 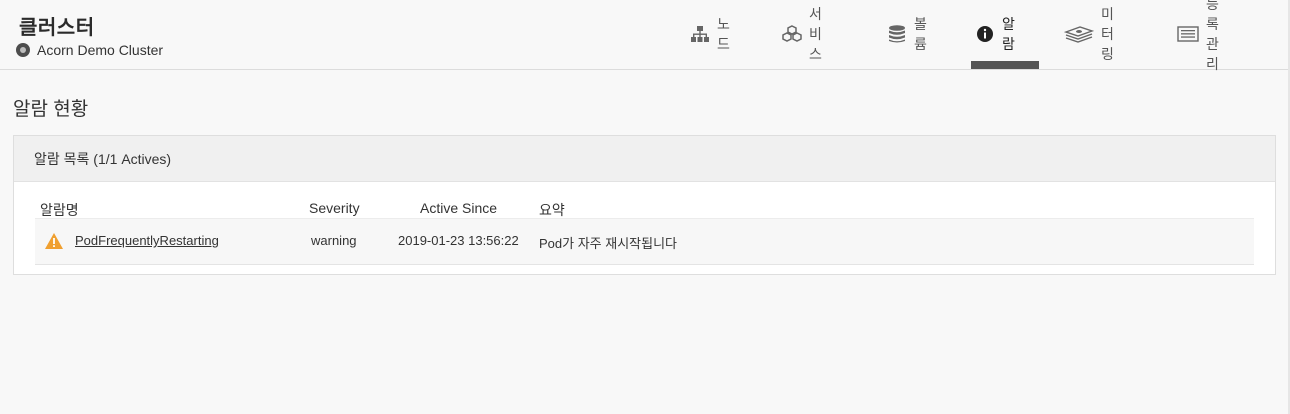 I want to click on alarm-name-link: PodFrequentlyRestarting, so click(x=147, y=240).